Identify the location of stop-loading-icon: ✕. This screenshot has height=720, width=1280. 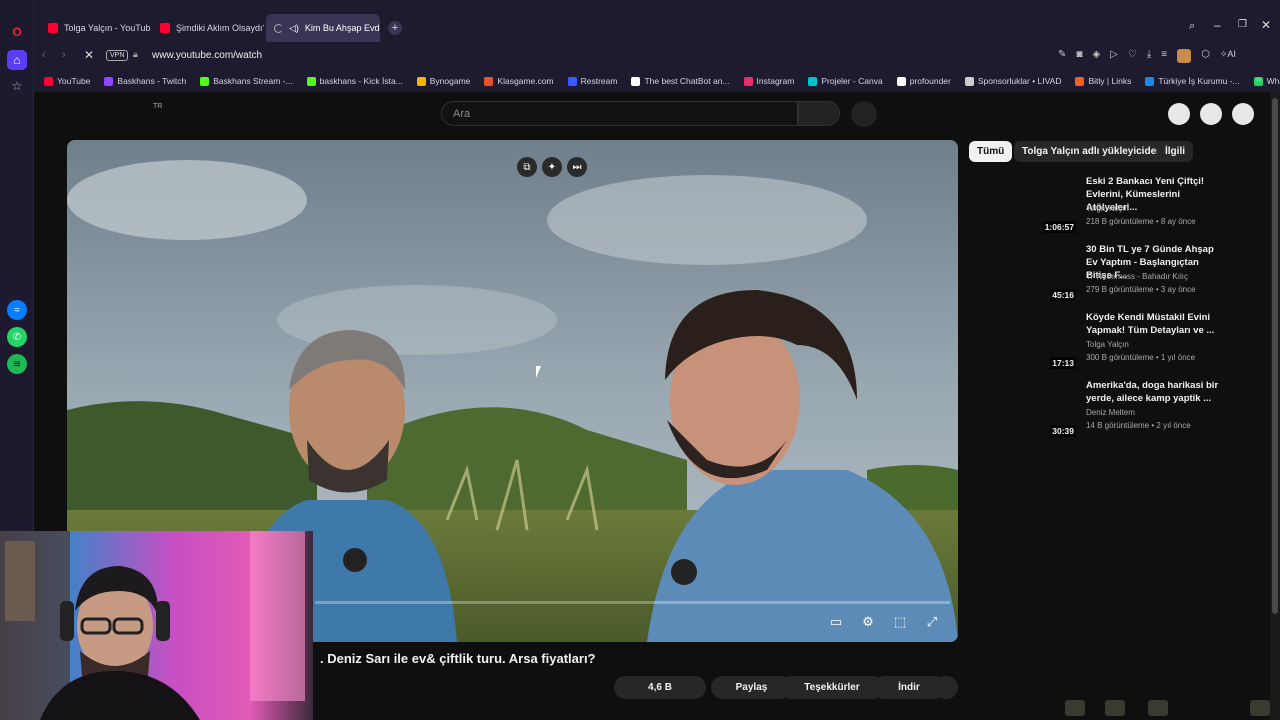
(89, 55).